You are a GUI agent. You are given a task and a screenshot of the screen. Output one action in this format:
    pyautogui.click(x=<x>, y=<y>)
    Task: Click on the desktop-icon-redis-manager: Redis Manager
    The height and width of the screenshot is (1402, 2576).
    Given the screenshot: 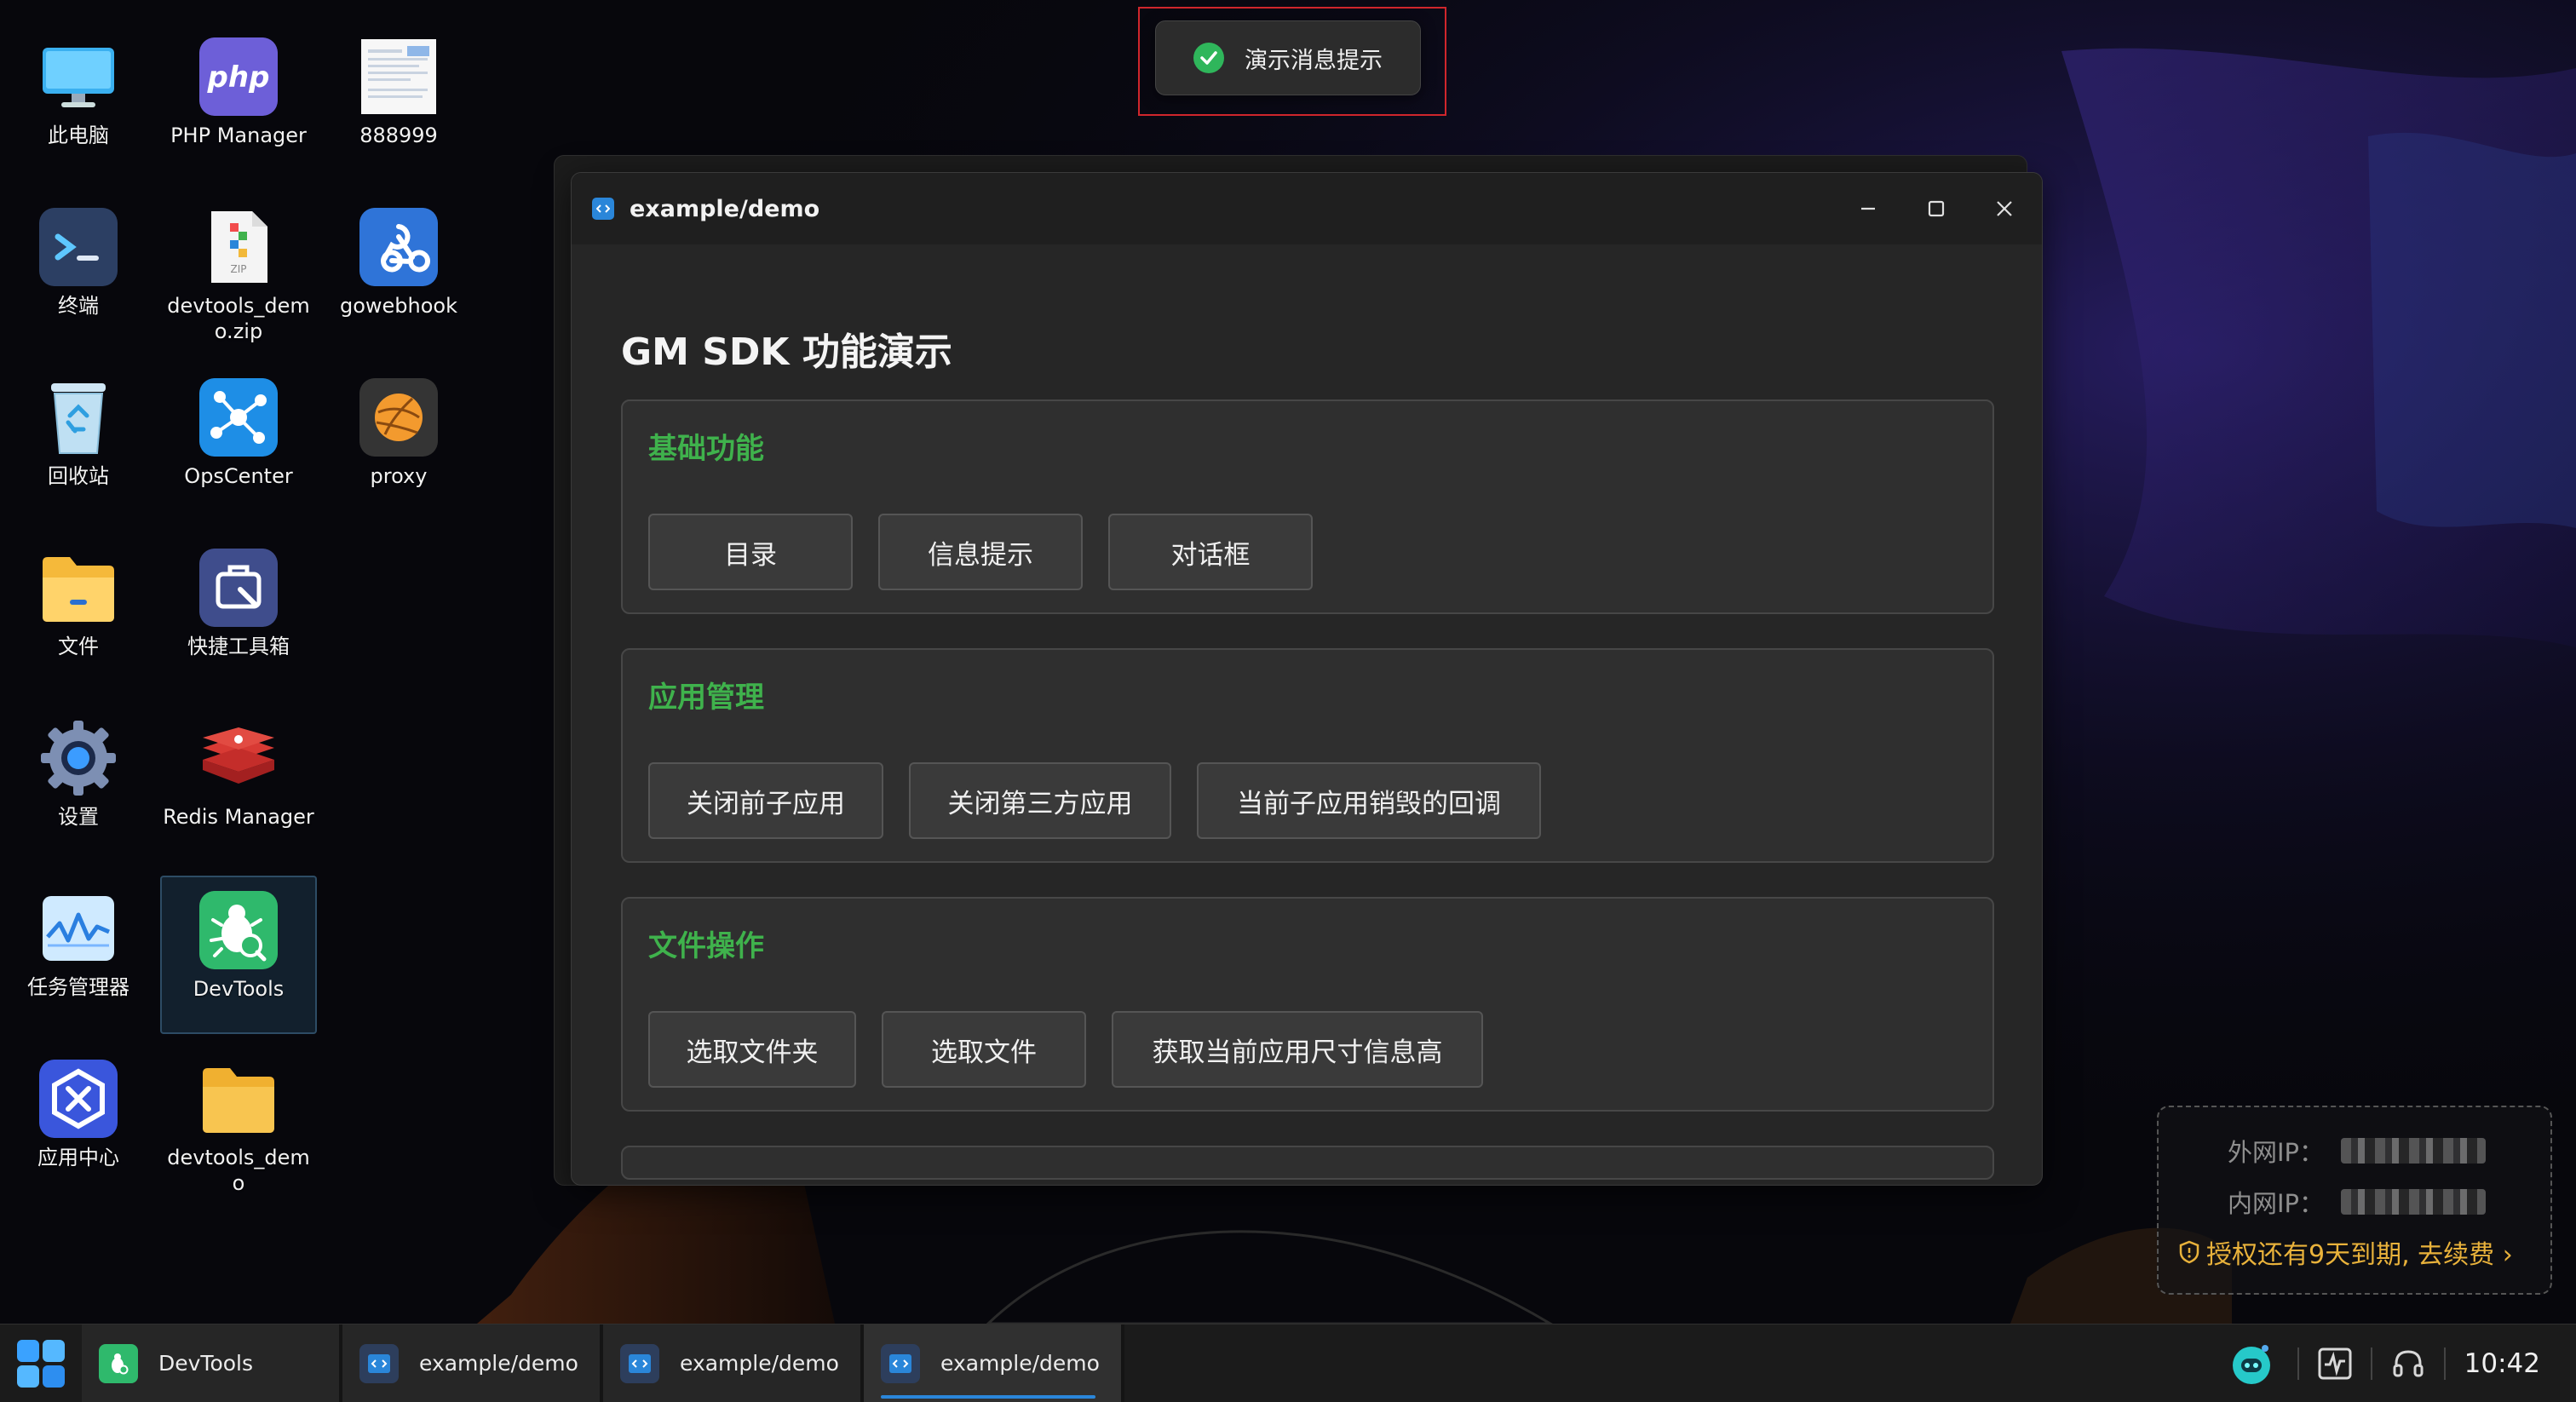 What is the action you would take?
    pyautogui.click(x=239, y=774)
    